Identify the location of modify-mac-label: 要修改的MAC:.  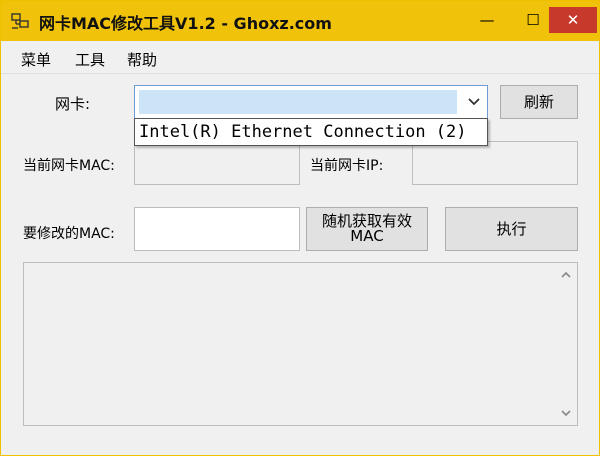
(69, 234).